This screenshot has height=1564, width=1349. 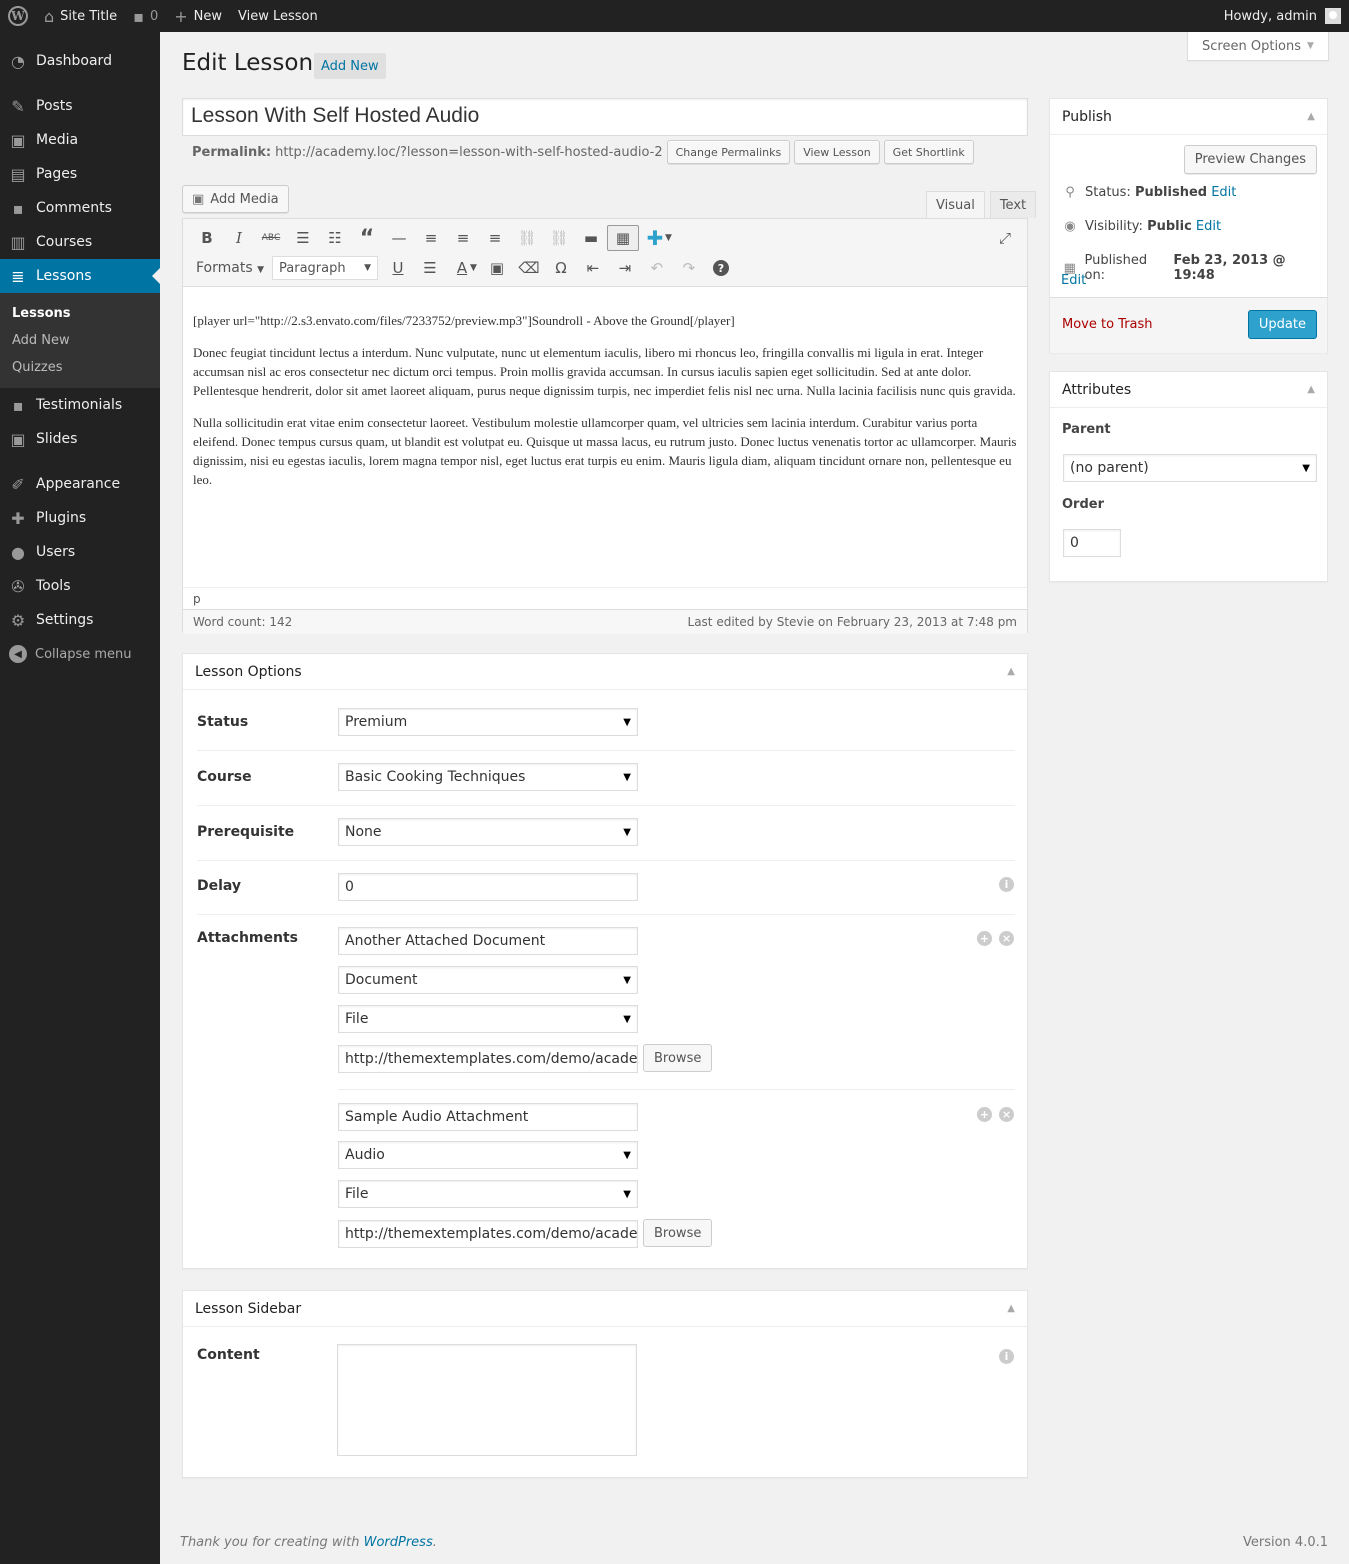 What do you see at coordinates (488, 1117) in the screenshot?
I see `attachment-title-input: Sample Audio Attachment` at bounding box center [488, 1117].